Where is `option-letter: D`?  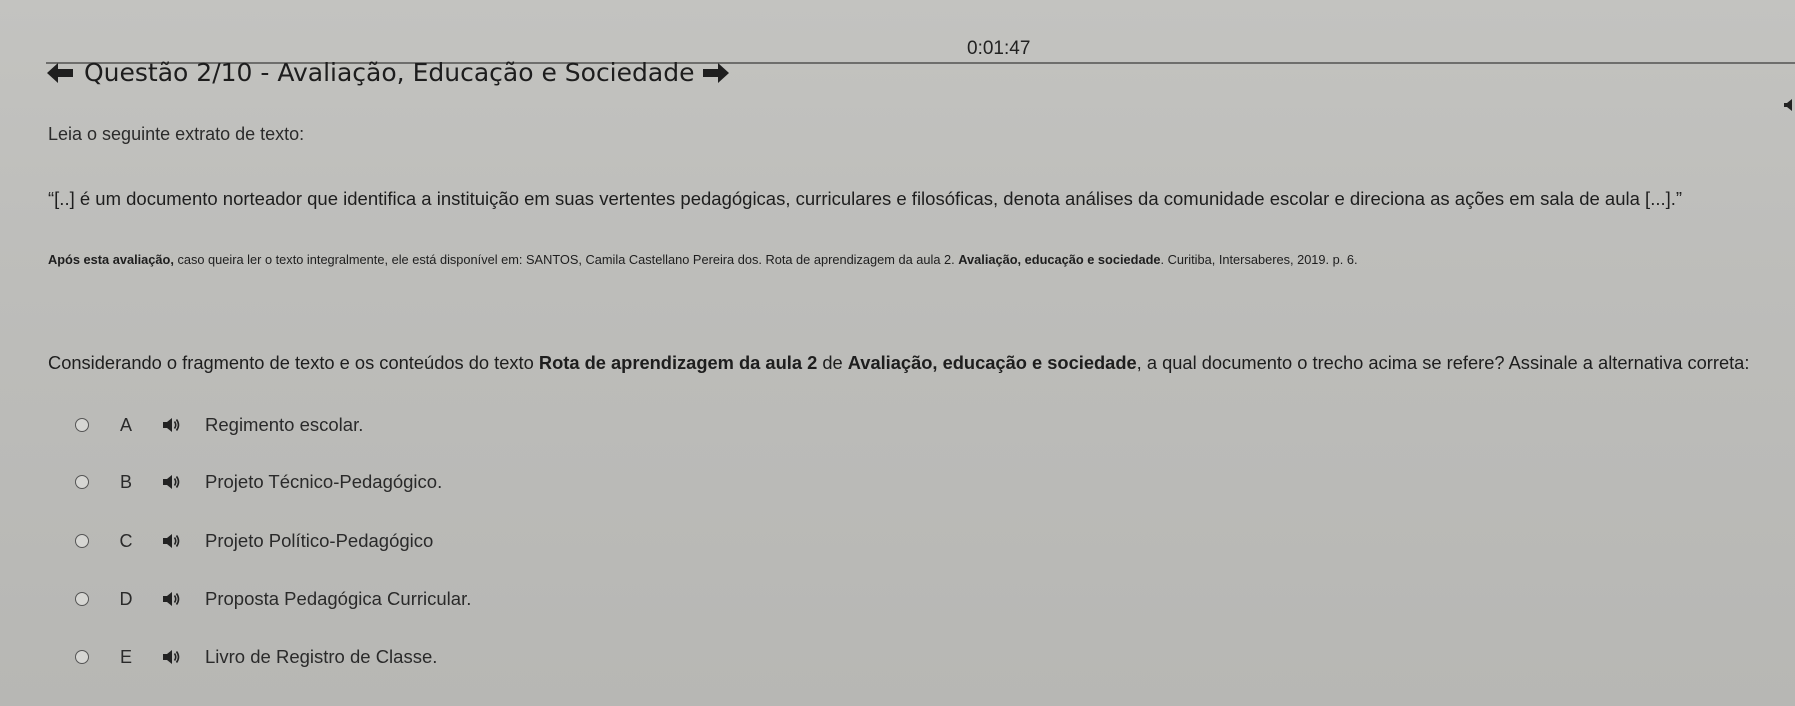 option-letter: D is located at coordinates (126, 598).